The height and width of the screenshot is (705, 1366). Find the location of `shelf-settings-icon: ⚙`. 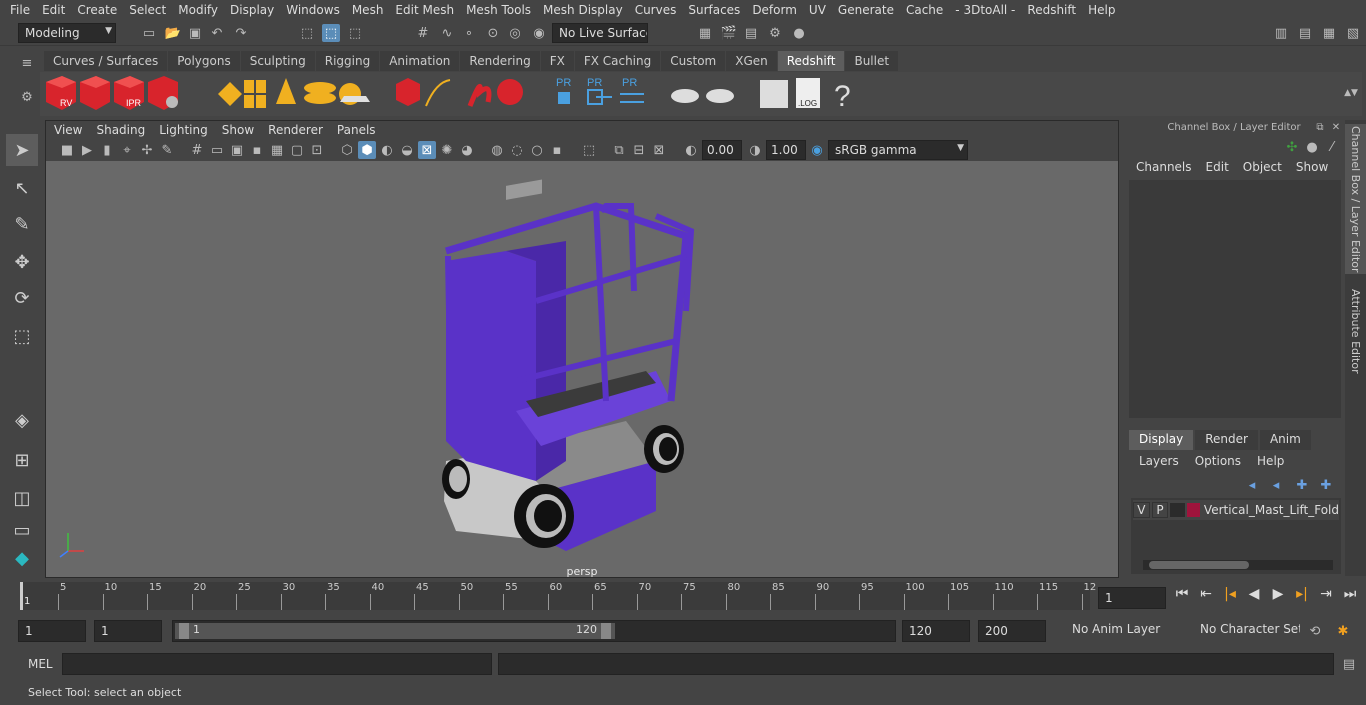

shelf-settings-icon: ⚙ is located at coordinates (27, 97).